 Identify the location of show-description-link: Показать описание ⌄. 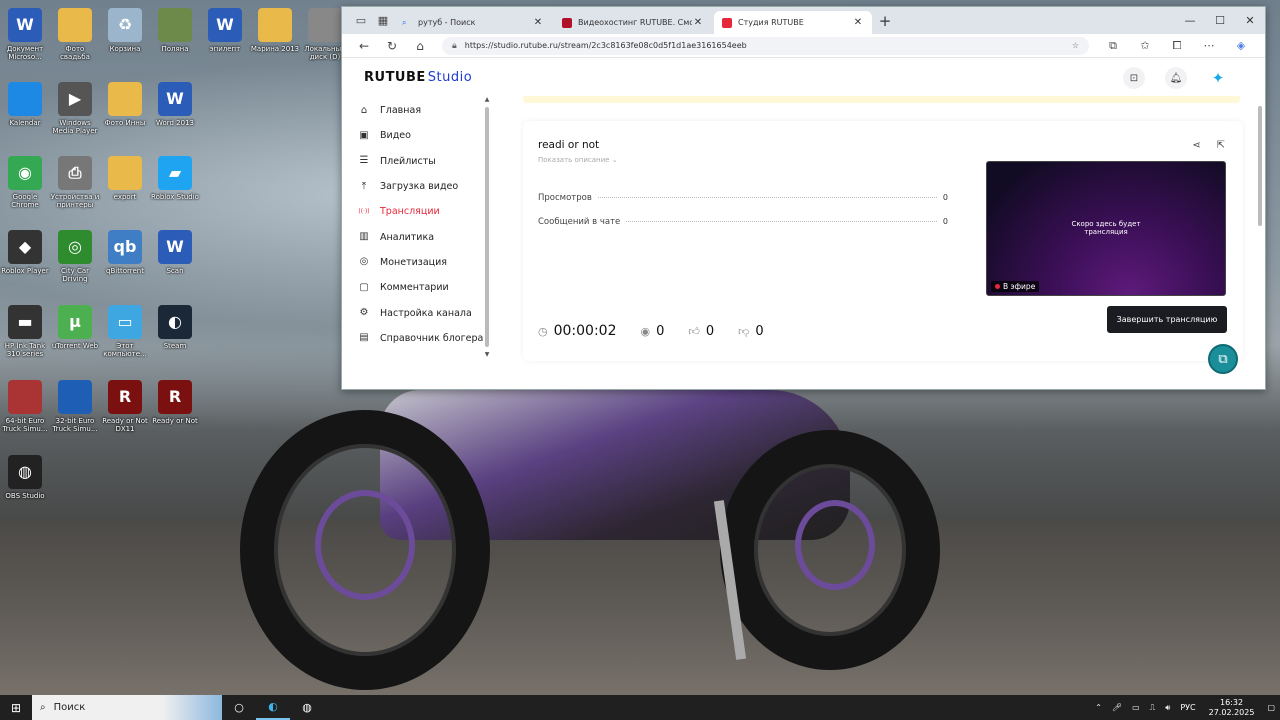
(578, 160).